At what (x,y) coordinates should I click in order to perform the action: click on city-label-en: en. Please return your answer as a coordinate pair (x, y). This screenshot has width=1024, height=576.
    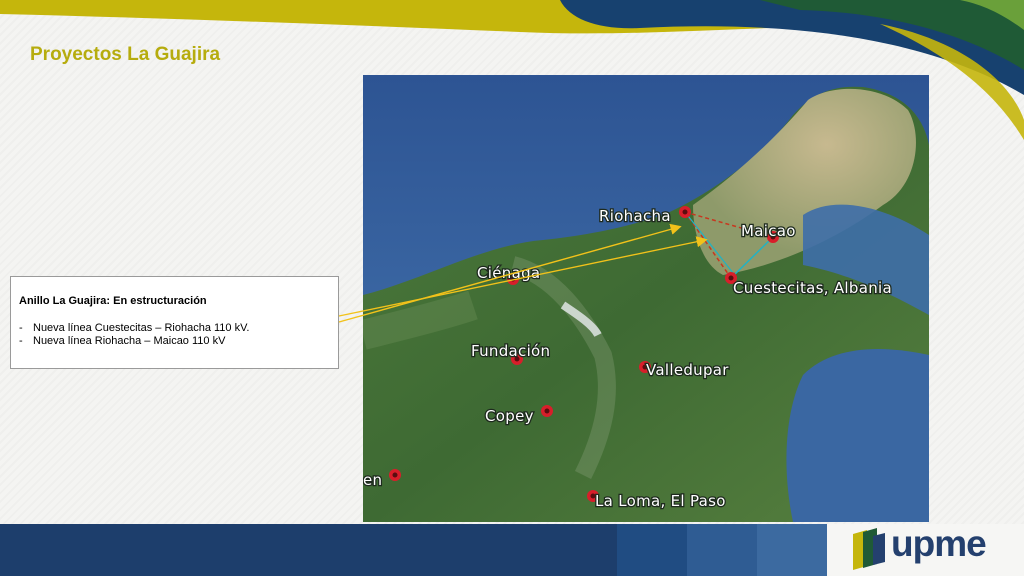
    Looking at the image, I should click on (372, 480).